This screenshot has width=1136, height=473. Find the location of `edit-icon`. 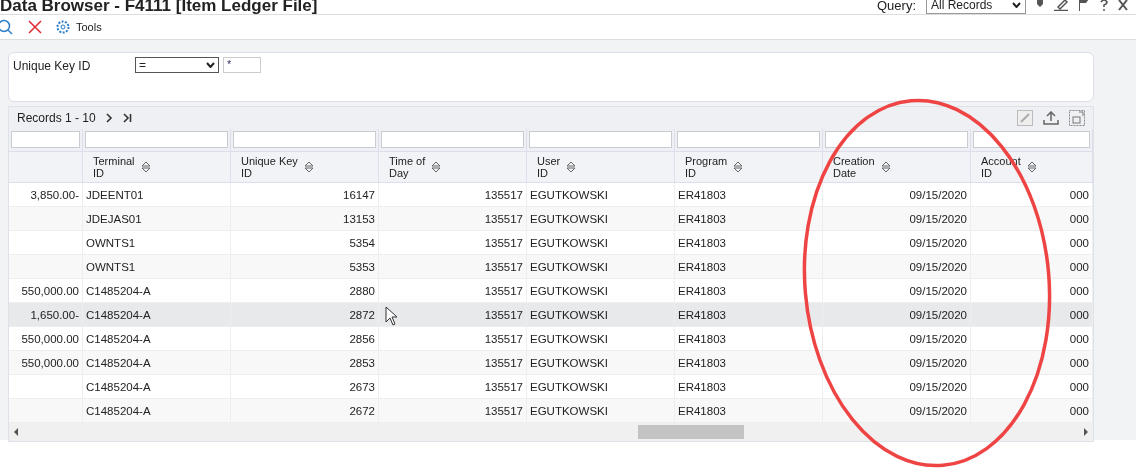

edit-icon is located at coordinates (1061, 5).